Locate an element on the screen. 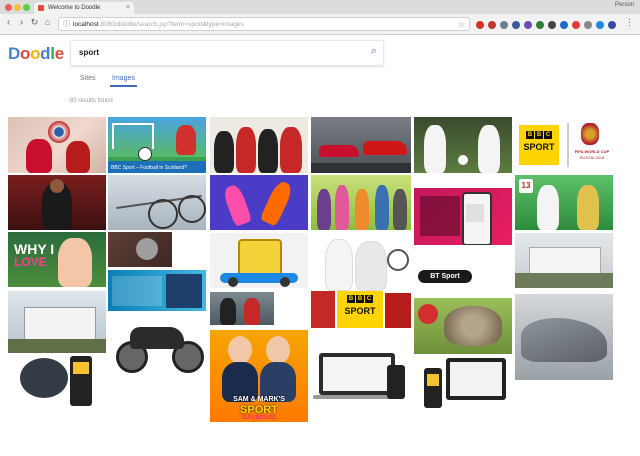 The width and height of the screenshot is (640, 456). extension-dark-icon is located at coordinates (552, 25).